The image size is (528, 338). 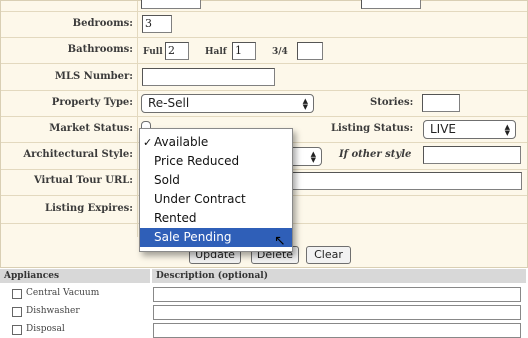 I want to click on stories-input, so click(x=441, y=103).